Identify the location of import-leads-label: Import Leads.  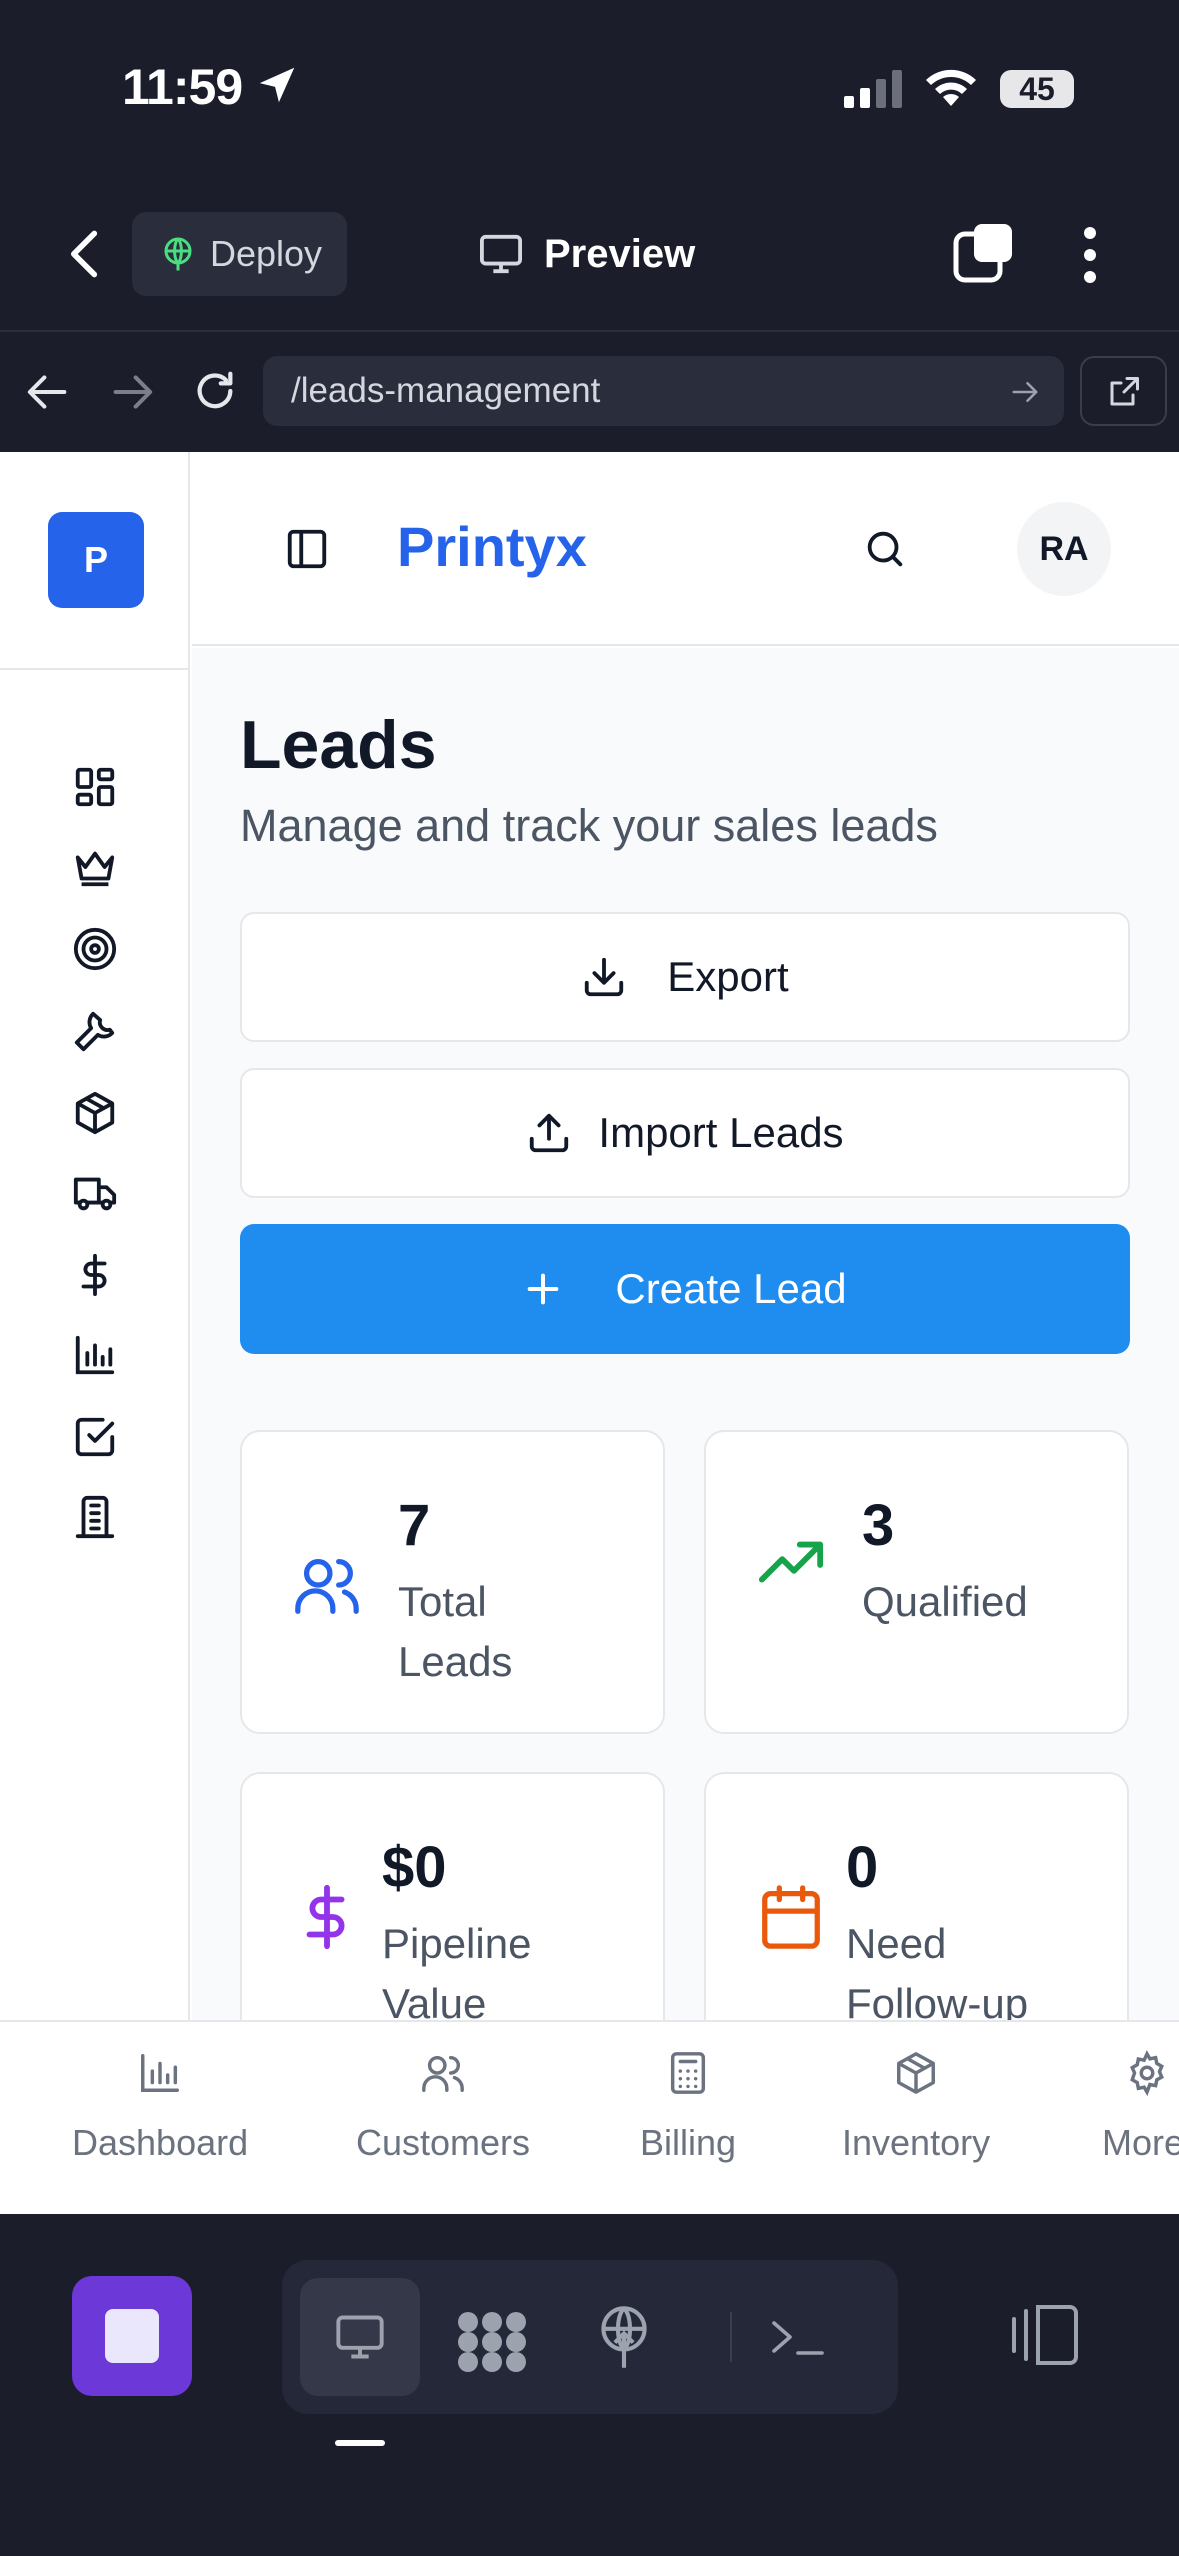
(721, 1132).